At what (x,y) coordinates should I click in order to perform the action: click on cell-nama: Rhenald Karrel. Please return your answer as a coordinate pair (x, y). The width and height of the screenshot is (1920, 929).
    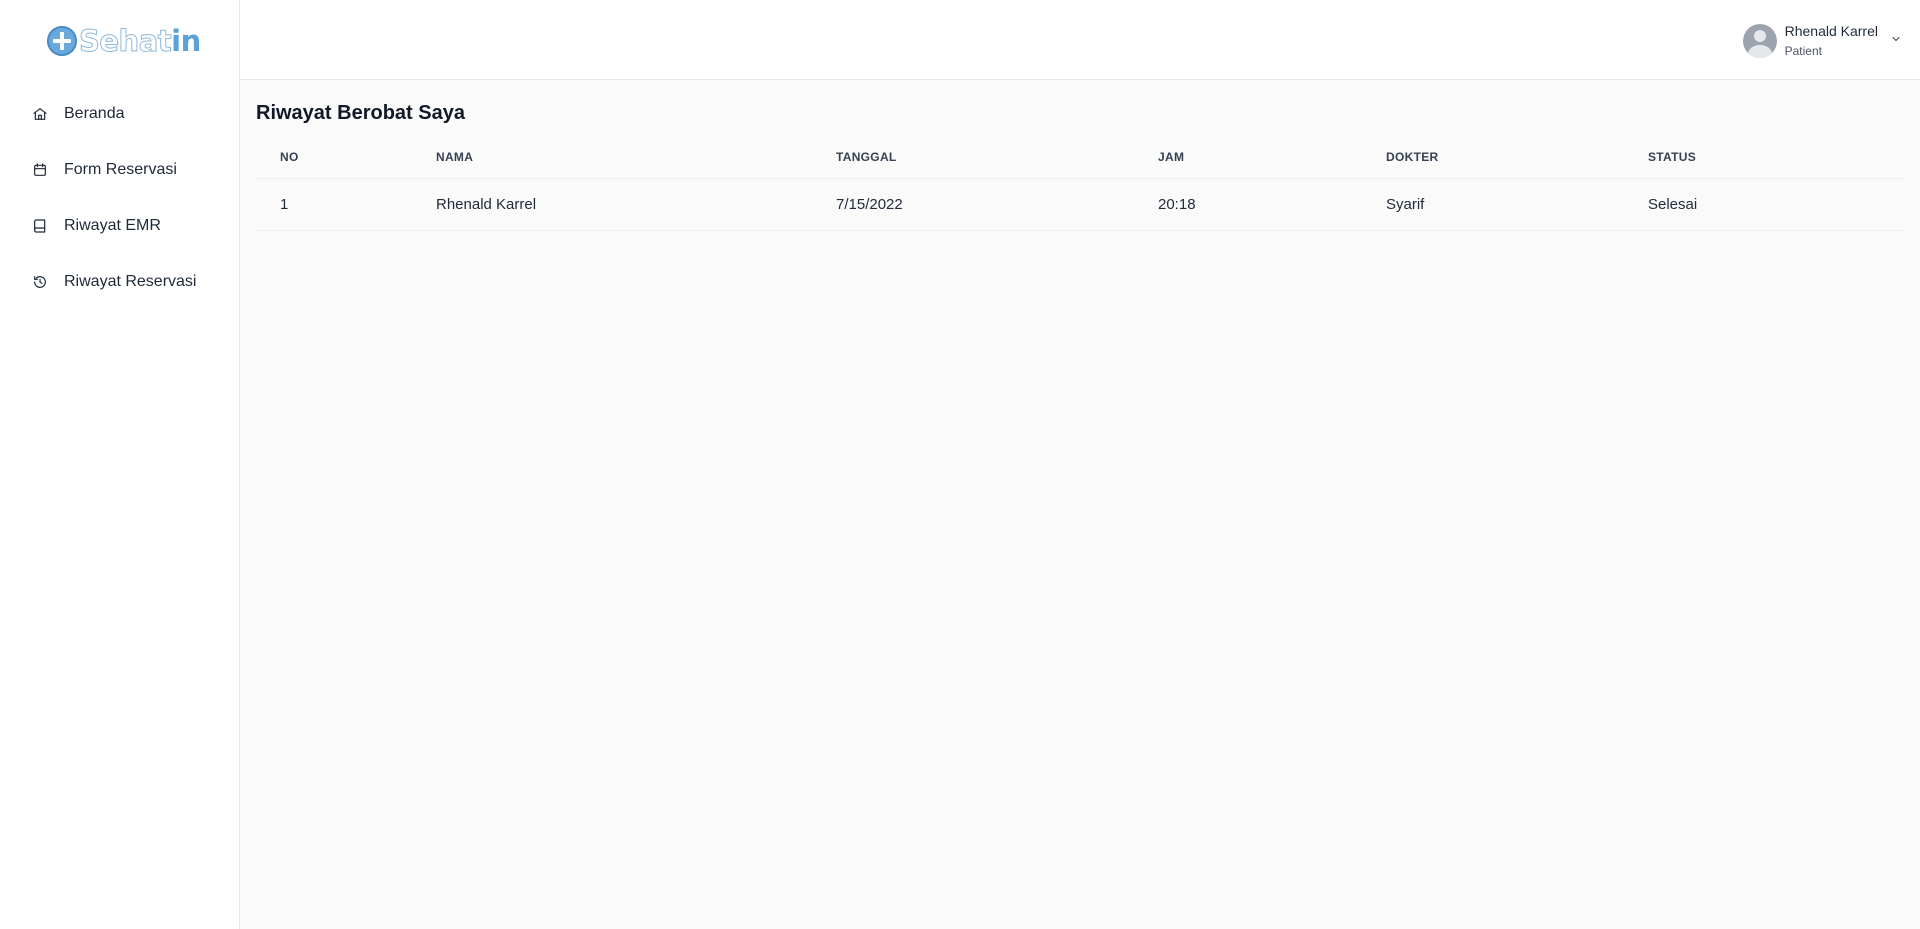
    Looking at the image, I should click on (636, 204).